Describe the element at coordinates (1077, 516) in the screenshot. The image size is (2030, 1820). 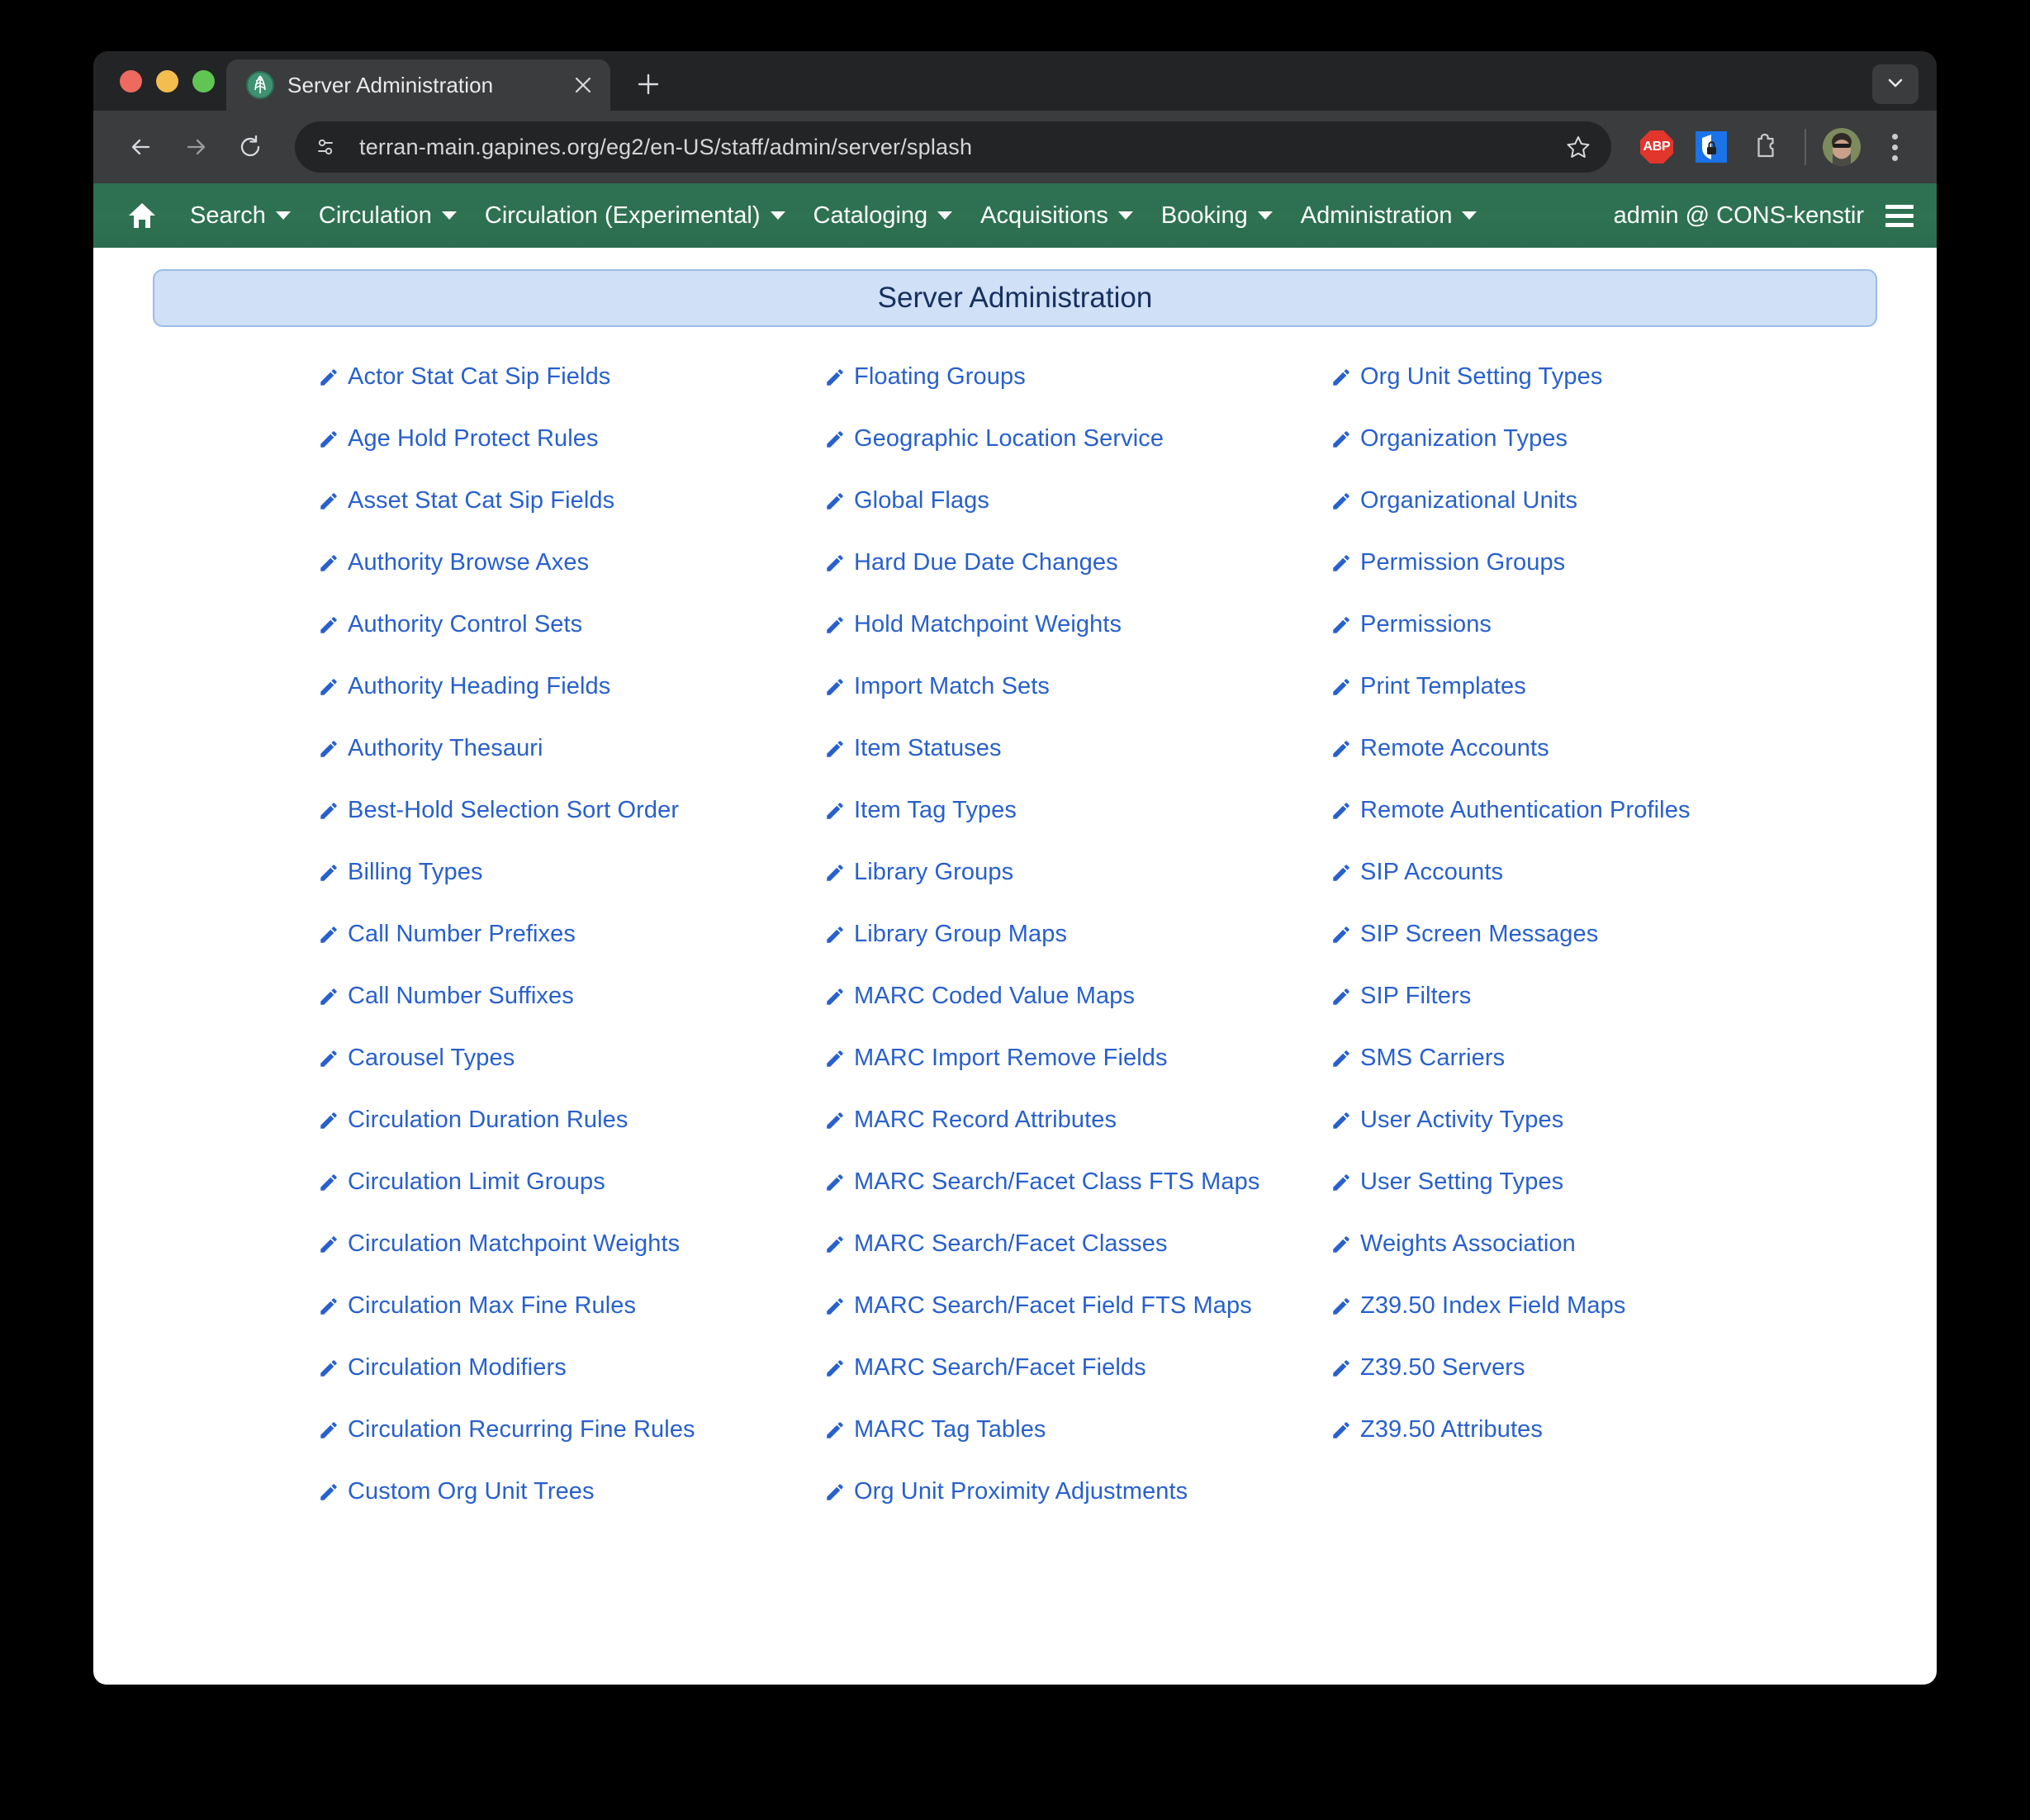
I see `admin-link: Global Flags` at that location.